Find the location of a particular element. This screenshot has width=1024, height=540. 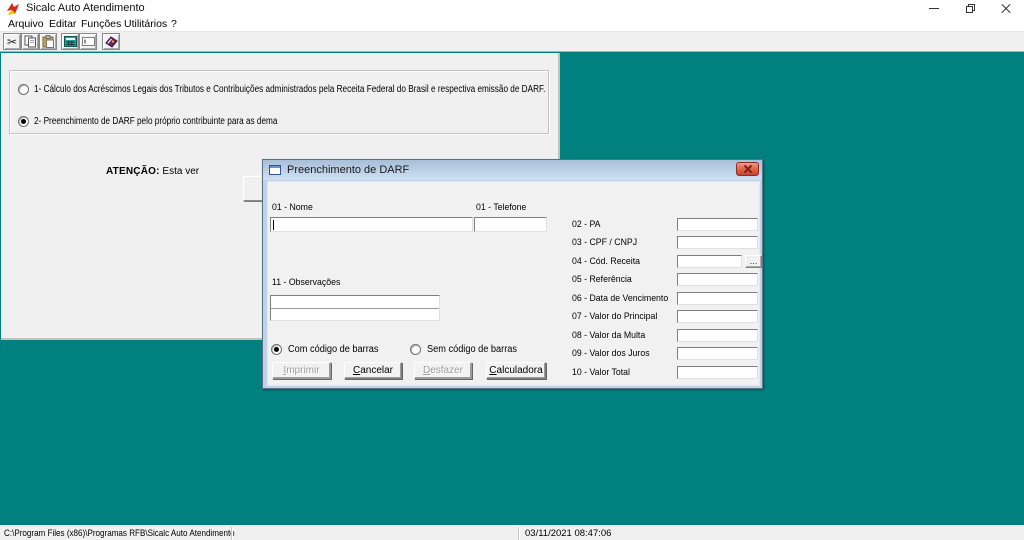

paste-button is located at coordinates (48, 41).